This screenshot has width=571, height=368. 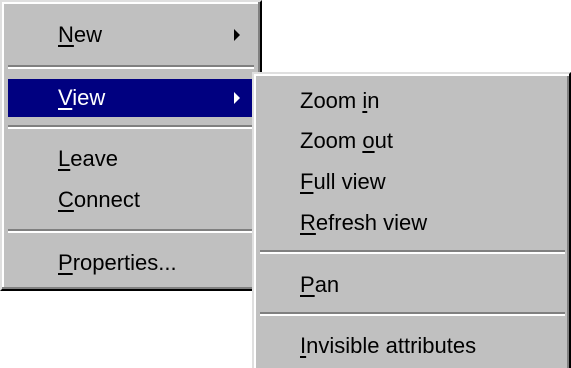 I want to click on menu-item-pan: Pan, so click(x=412, y=285).